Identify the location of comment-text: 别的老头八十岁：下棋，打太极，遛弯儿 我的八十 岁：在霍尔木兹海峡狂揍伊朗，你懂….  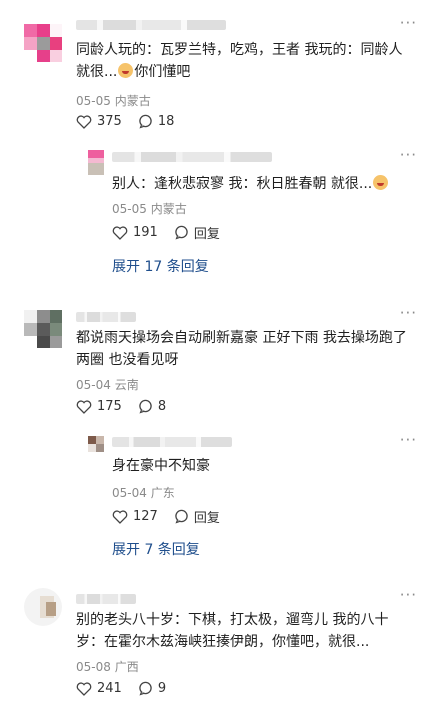
(232, 631).